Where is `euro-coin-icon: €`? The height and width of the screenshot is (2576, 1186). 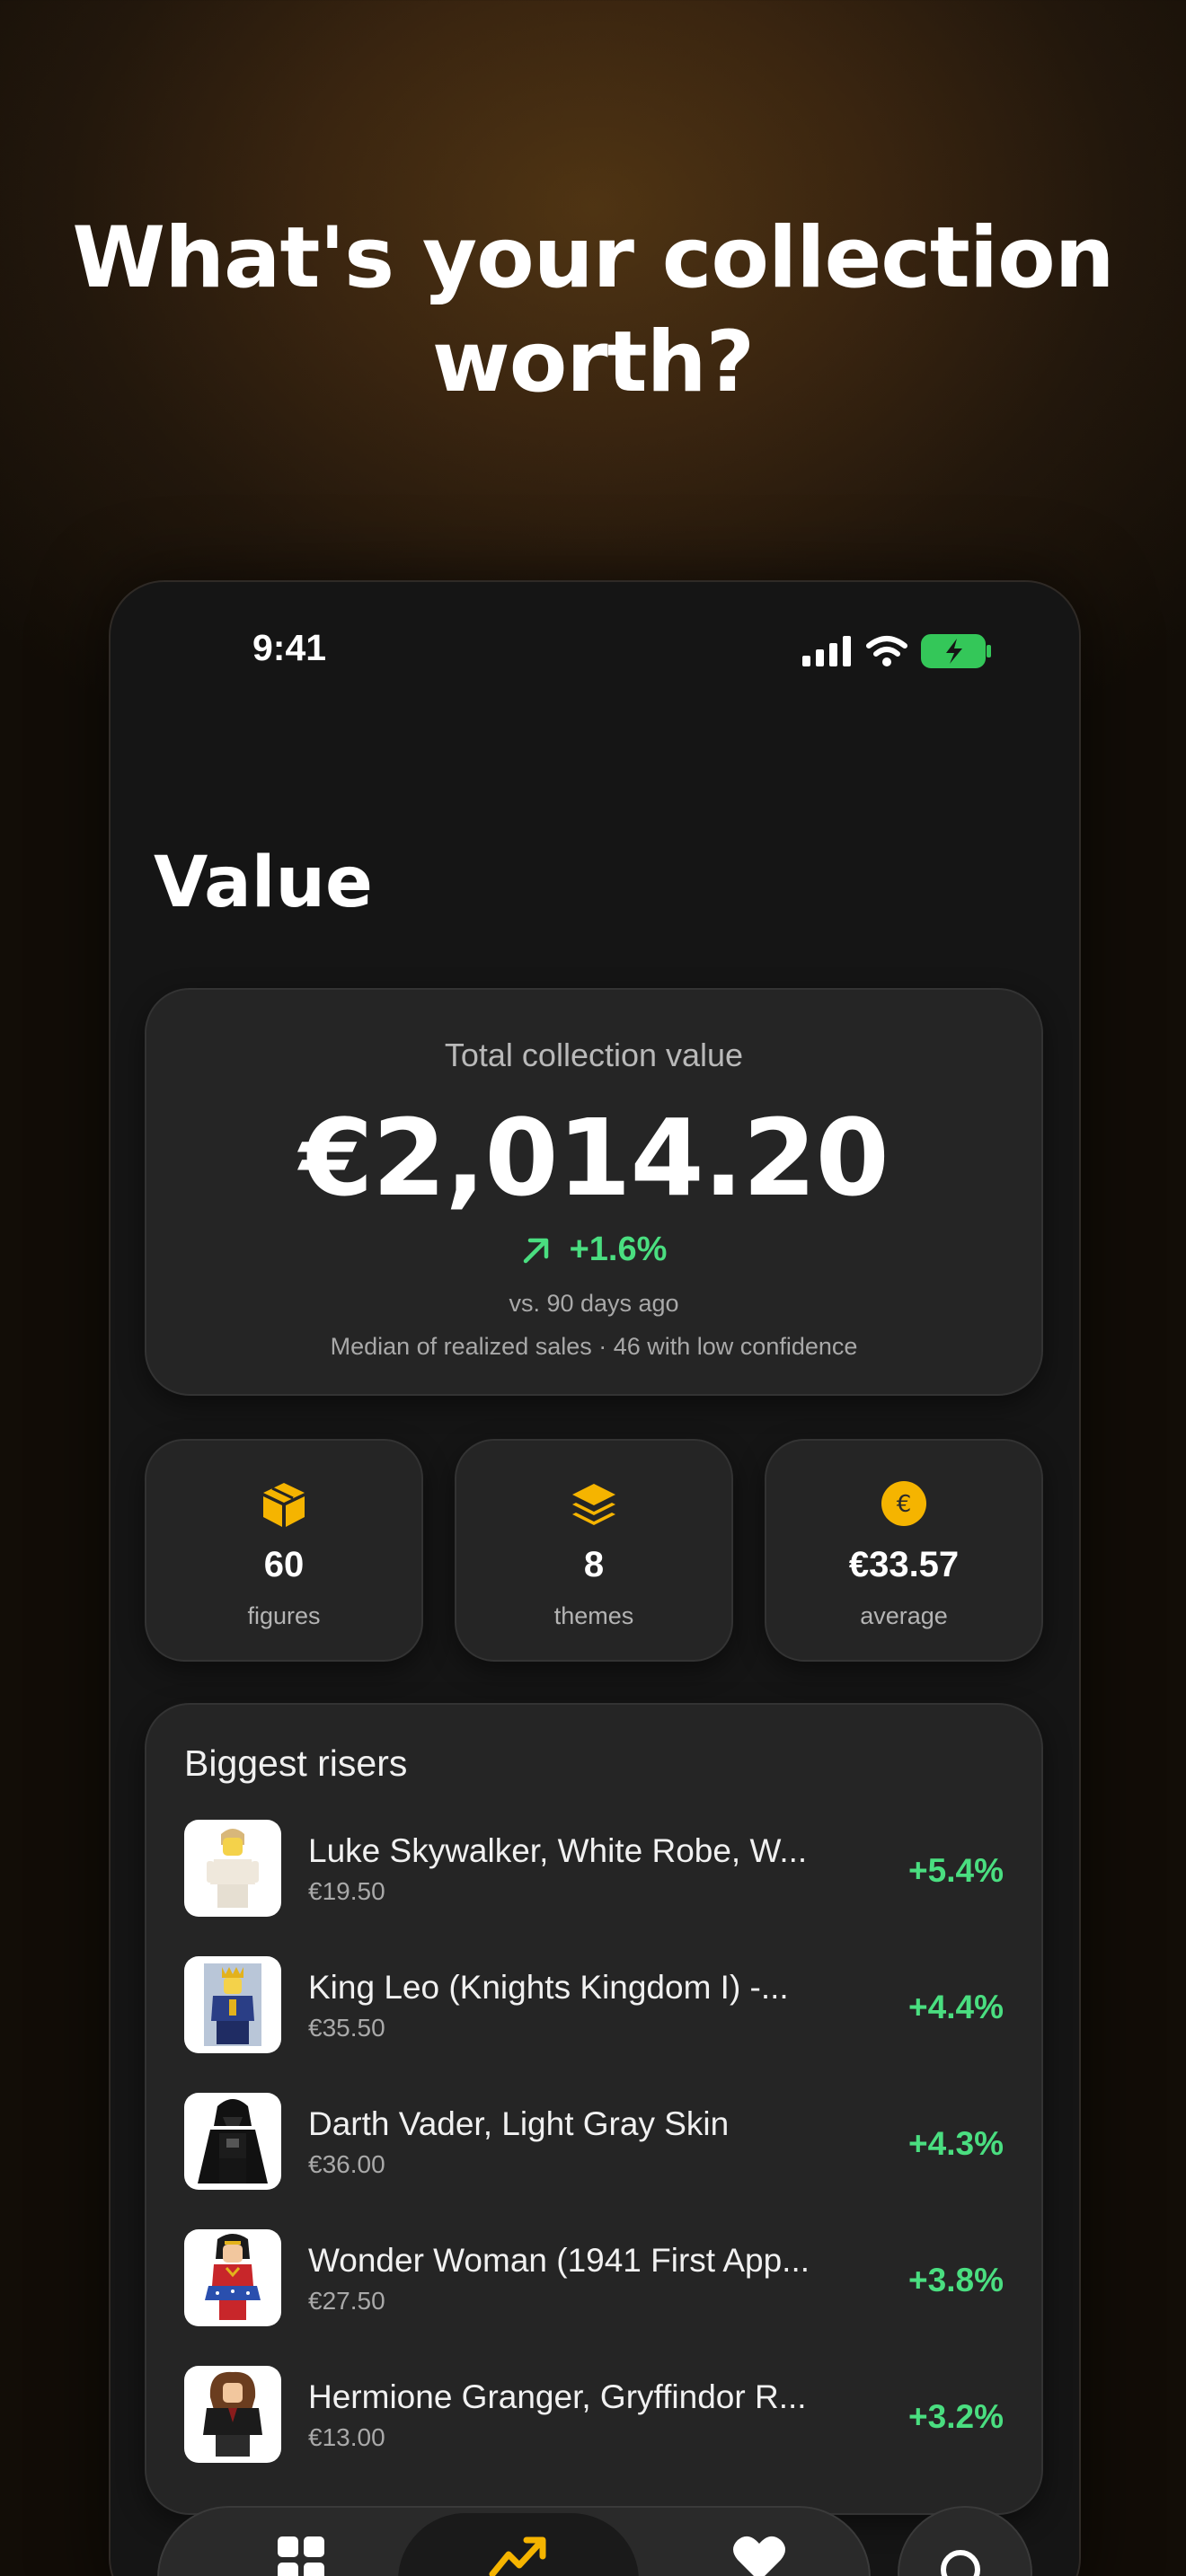 euro-coin-icon: € is located at coordinates (903, 1503).